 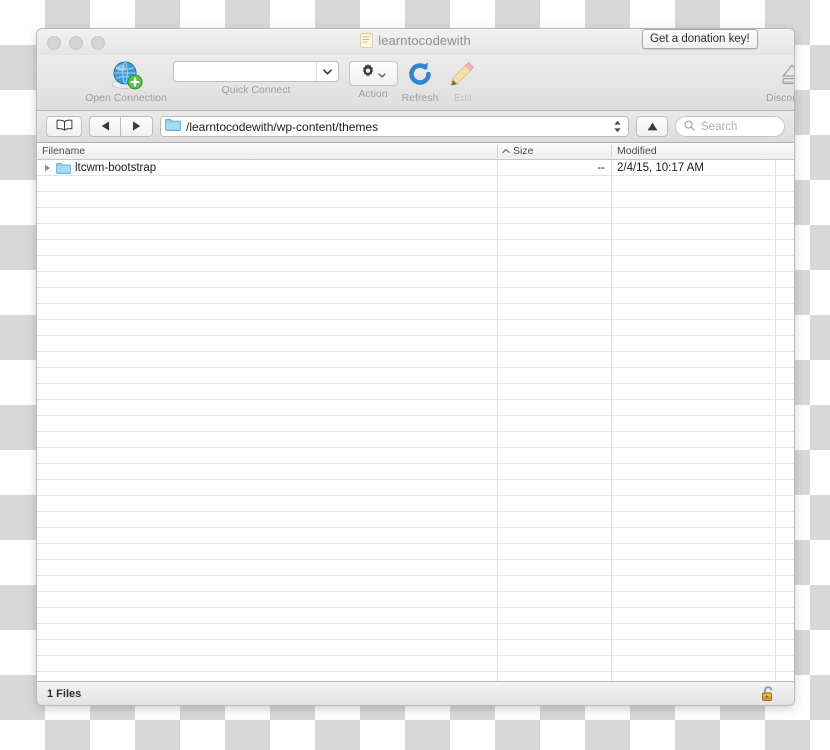 I want to click on search-field, so click(x=730, y=126).